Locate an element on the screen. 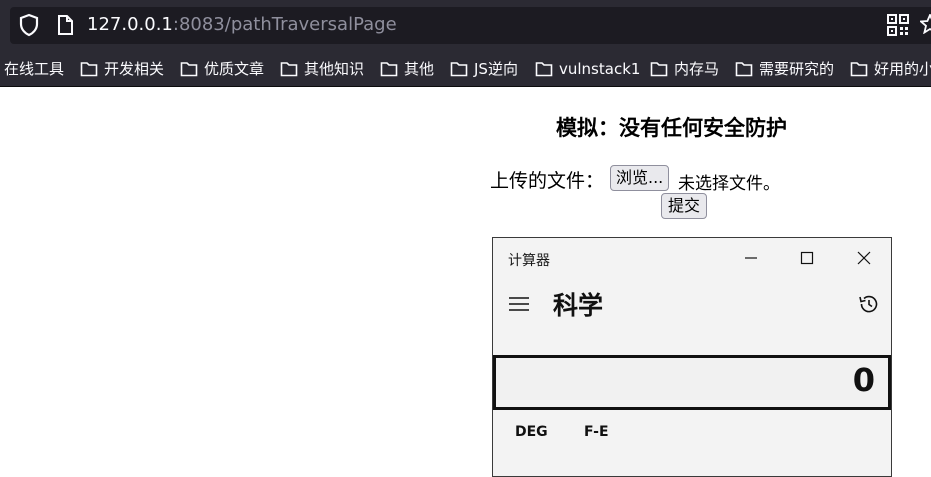  star-icon is located at coordinates (925, 24).